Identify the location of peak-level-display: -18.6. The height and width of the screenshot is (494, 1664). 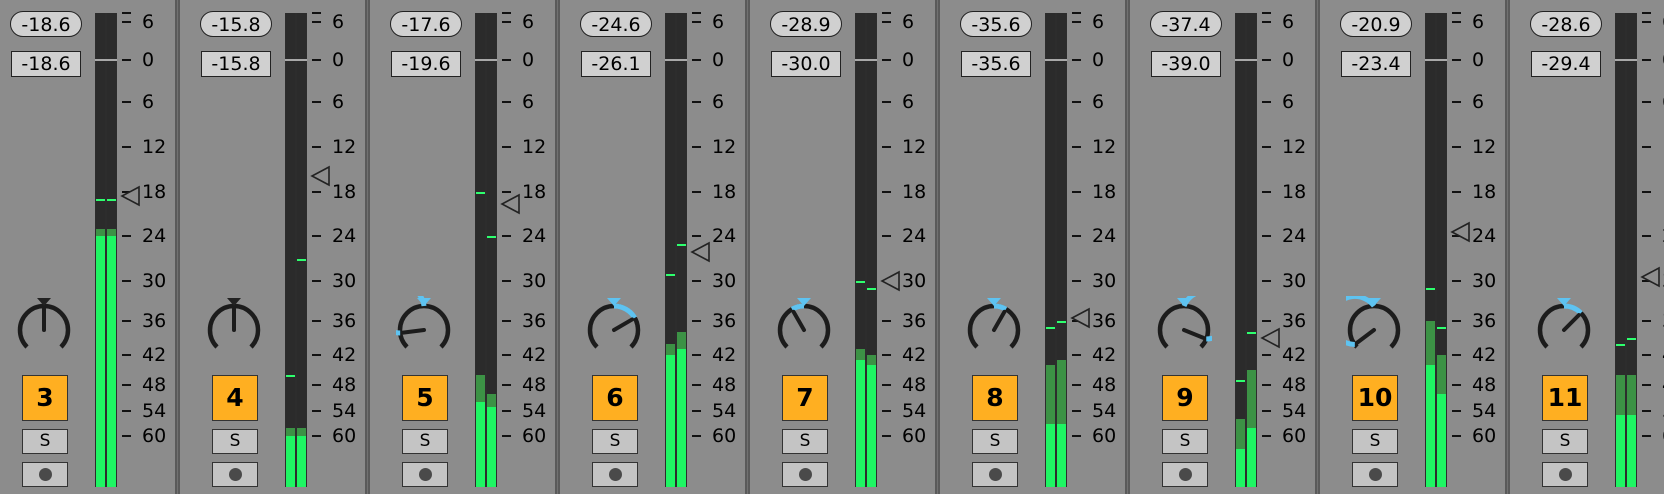
(46, 24).